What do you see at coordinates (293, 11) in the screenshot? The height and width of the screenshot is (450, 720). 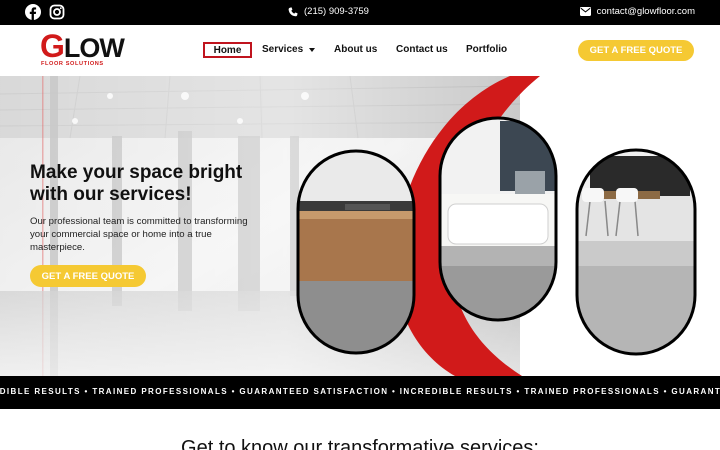 I see `phone-icon` at bounding box center [293, 11].